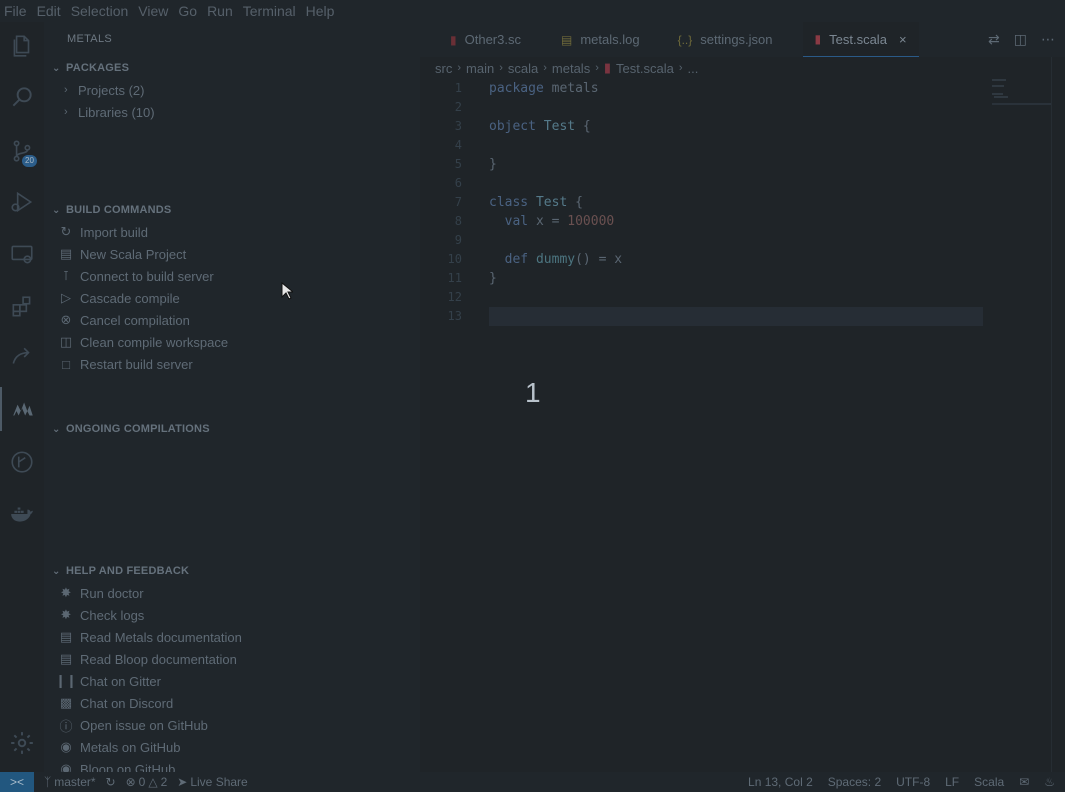  What do you see at coordinates (1024, 782) in the screenshot?
I see `feedback-icon: ✉` at bounding box center [1024, 782].